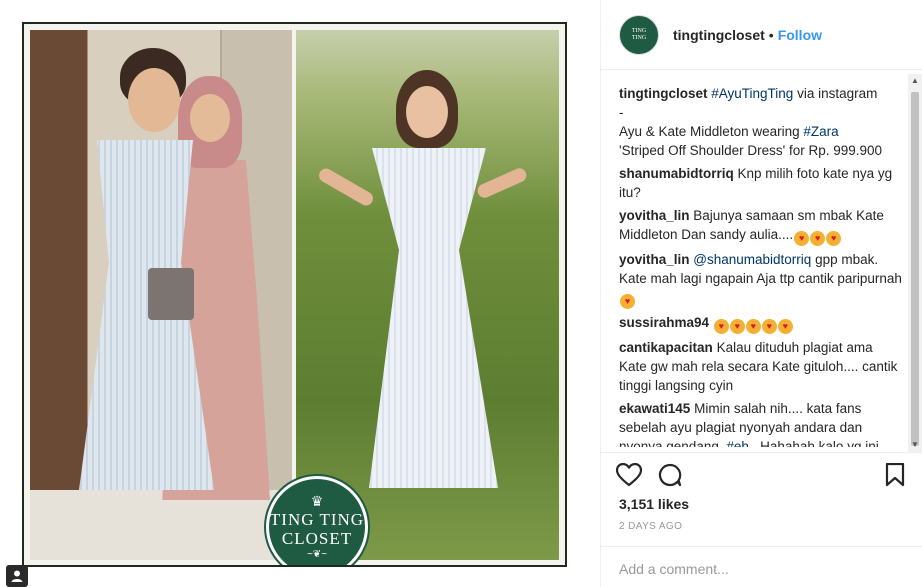 The height and width of the screenshot is (587, 922). Describe the element at coordinates (820, 131) in the screenshot. I see `hashtag-link: #Zara` at that location.